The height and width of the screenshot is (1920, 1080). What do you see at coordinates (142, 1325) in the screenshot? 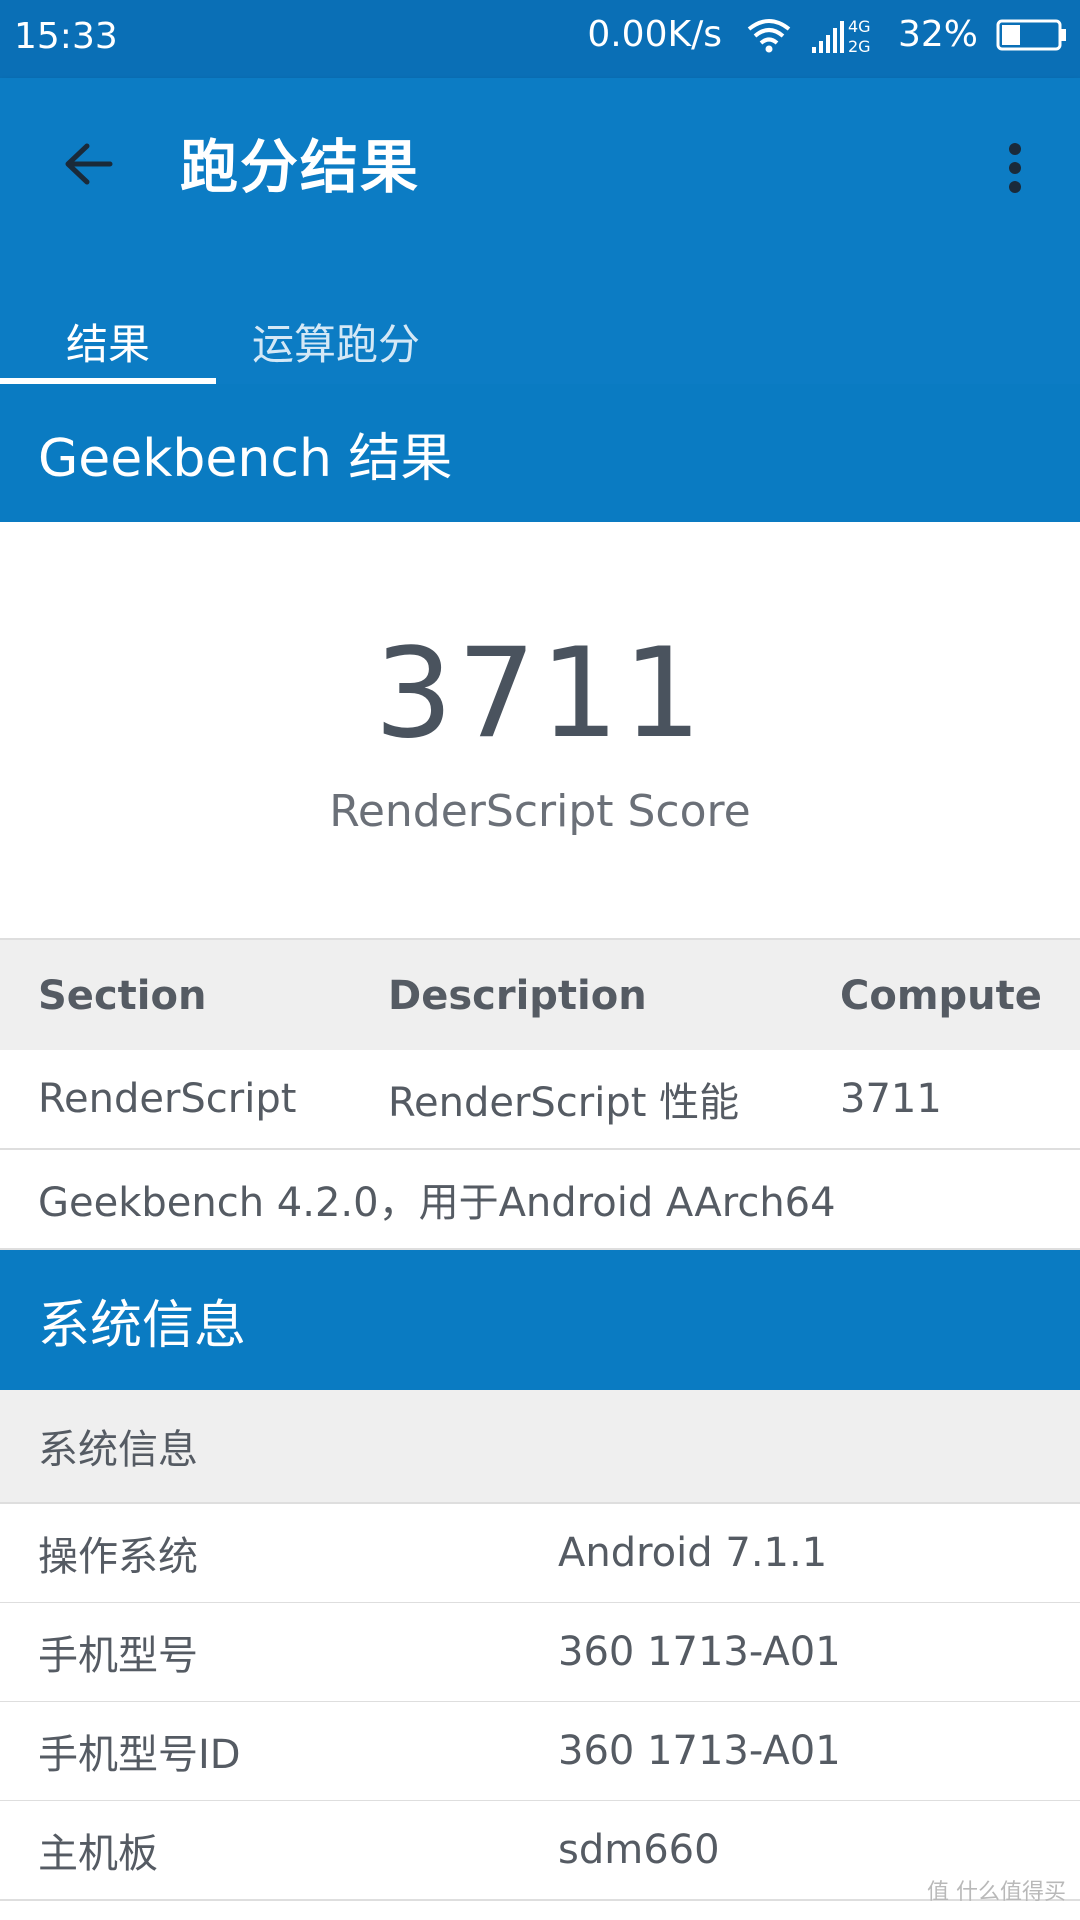
I see `system-info-title: 系统信息` at bounding box center [142, 1325].